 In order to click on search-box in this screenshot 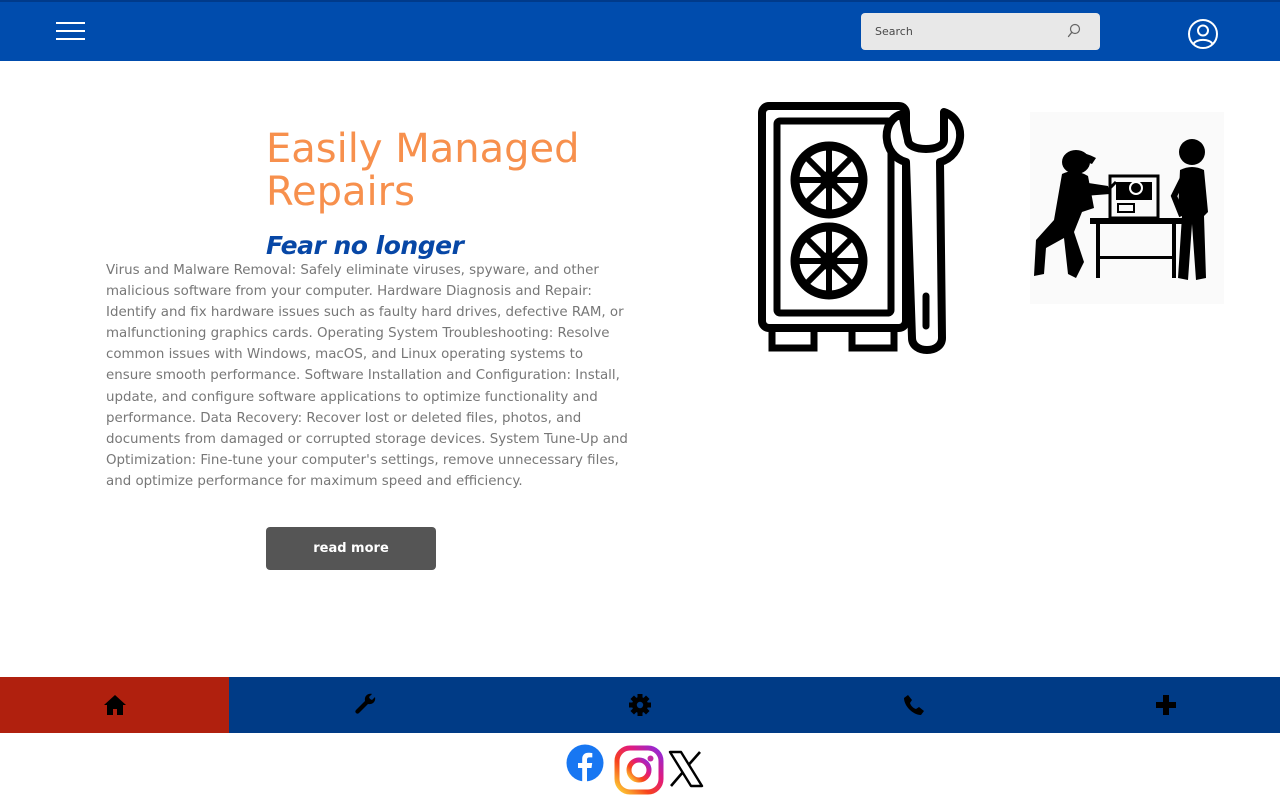, I will do `click(980, 31)`.